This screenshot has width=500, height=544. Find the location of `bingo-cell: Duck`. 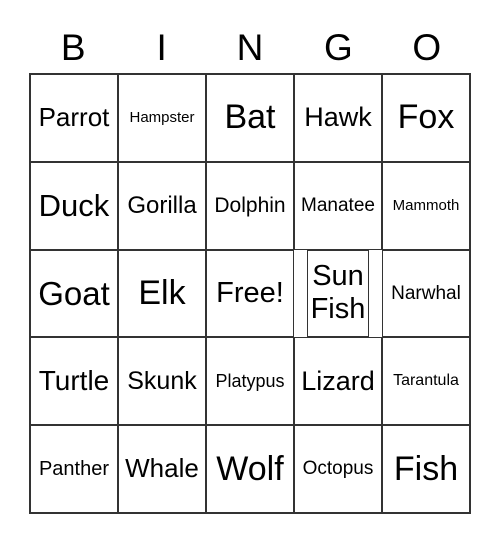

bingo-cell: Duck is located at coordinates (74, 205).